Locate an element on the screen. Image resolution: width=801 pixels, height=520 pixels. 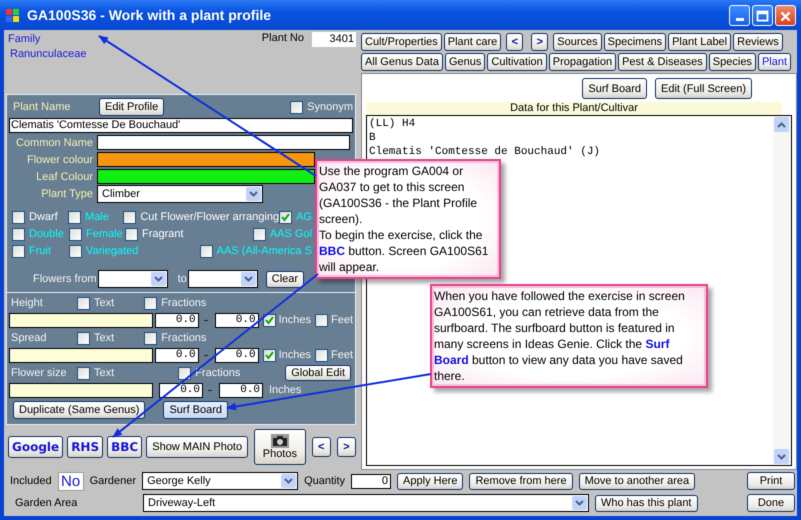
nav-tab: Propagation is located at coordinates (582, 62).